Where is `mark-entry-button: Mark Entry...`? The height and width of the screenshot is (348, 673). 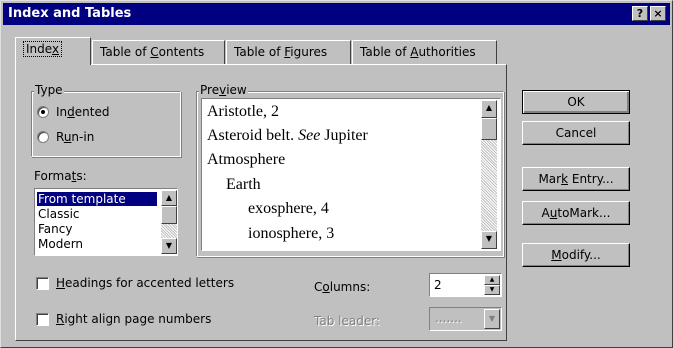 mark-entry-button: Mark Entry... is located at coordinates (576, 179).